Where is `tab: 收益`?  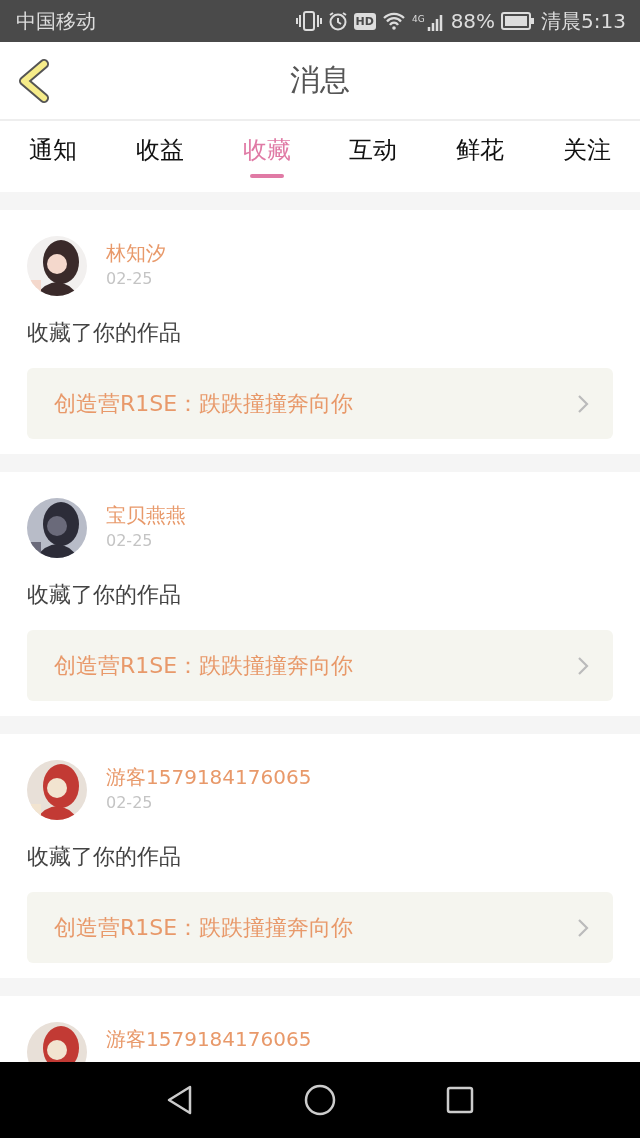 tab: 收益 is located at coordinates (160, 156).